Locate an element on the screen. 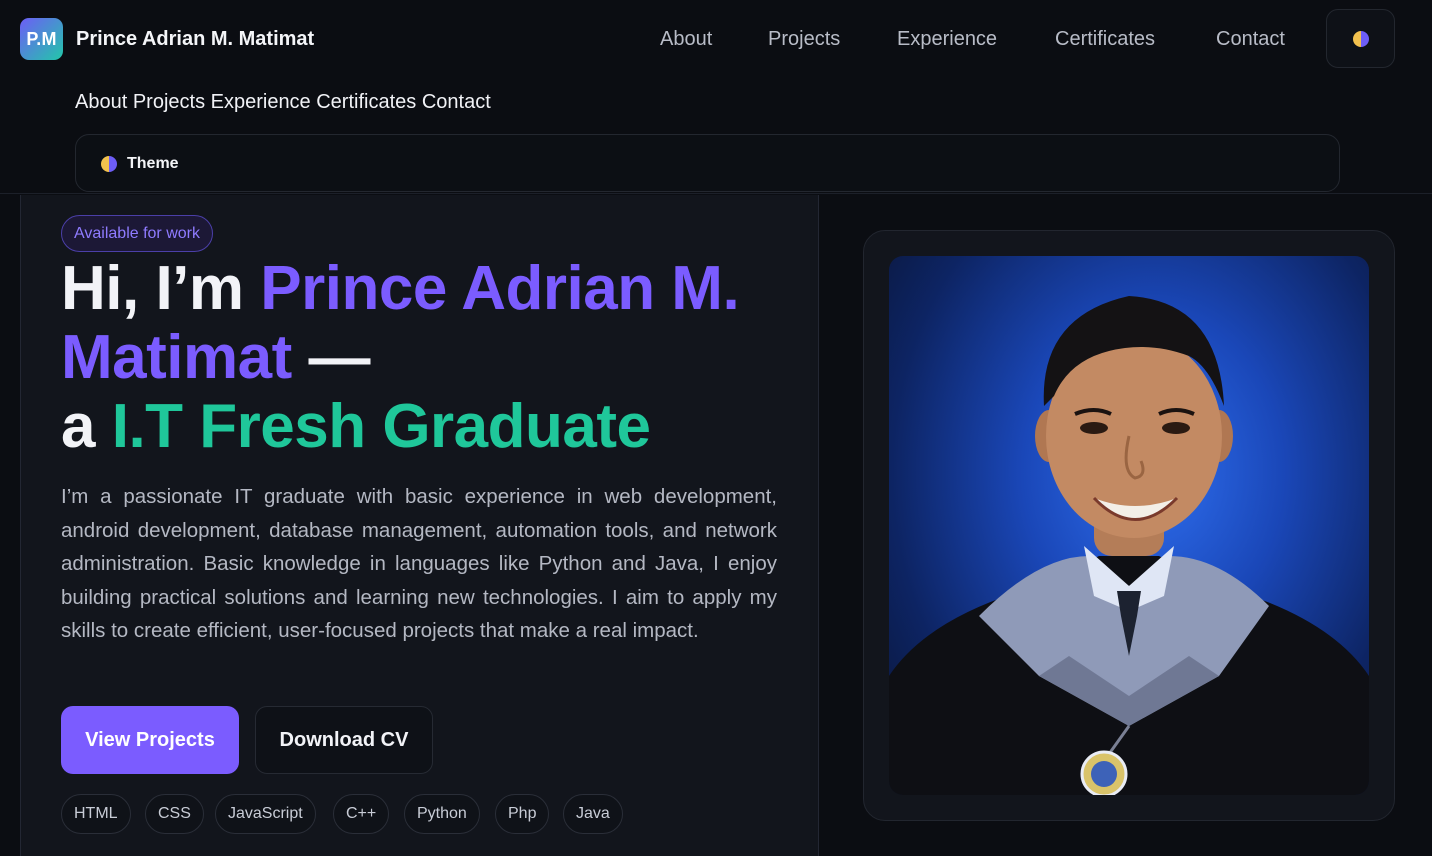  mobile-theme-toggle: Theme is located at coordinates (707, 163).